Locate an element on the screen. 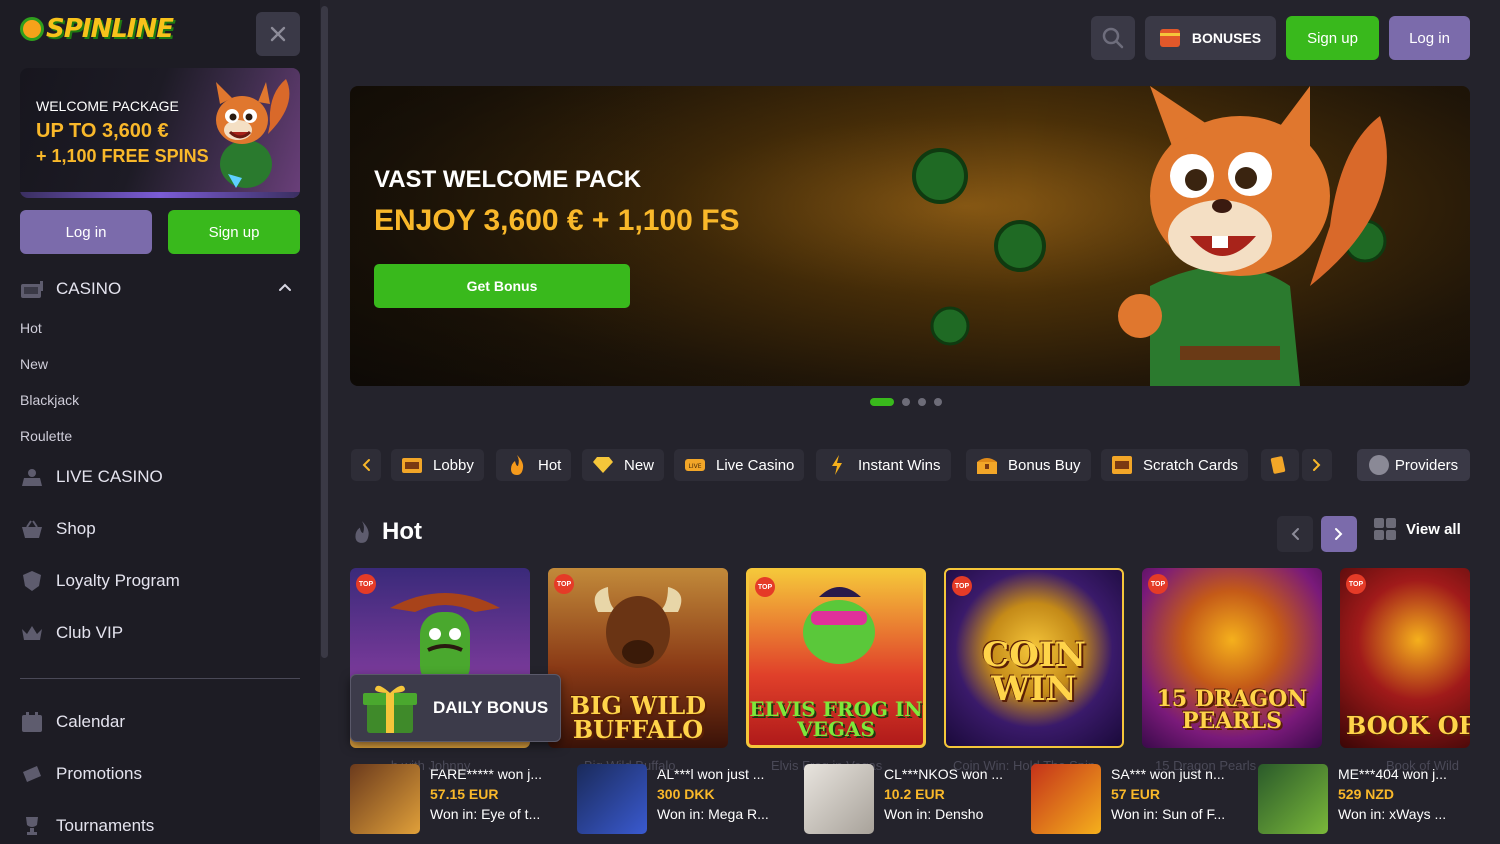 Image resolution: width=1500 pixels, height=844 pixels. sidebar-item-label: Tournaments is located at coordinates (105, 825).